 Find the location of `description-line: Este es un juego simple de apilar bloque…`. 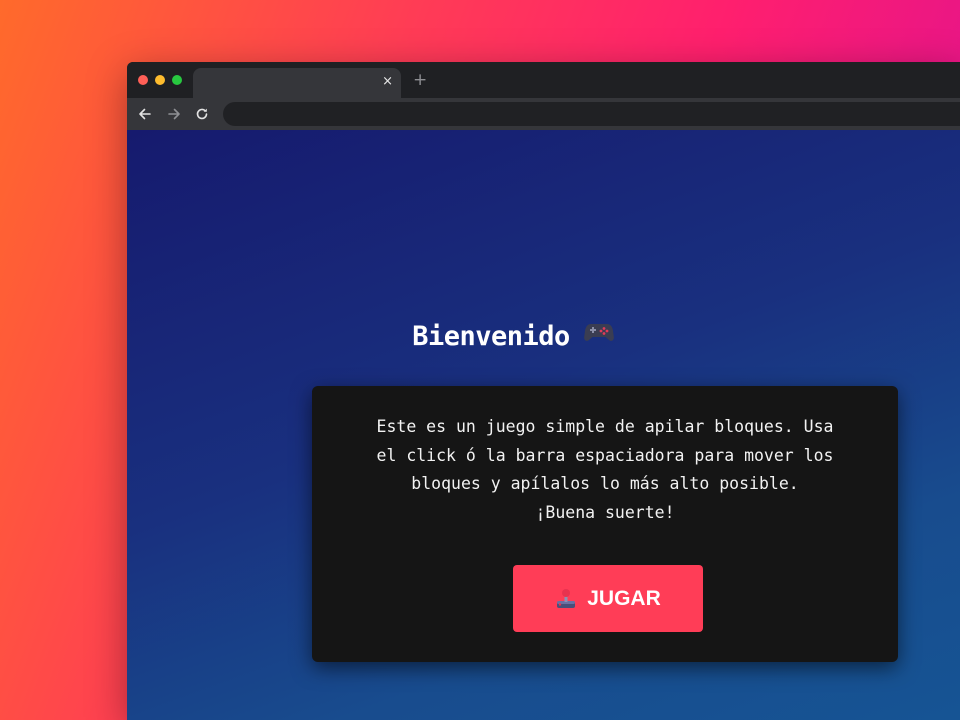

description-line: Este es un juego simple de apilar bloque… is located at coordinates (605, 426).